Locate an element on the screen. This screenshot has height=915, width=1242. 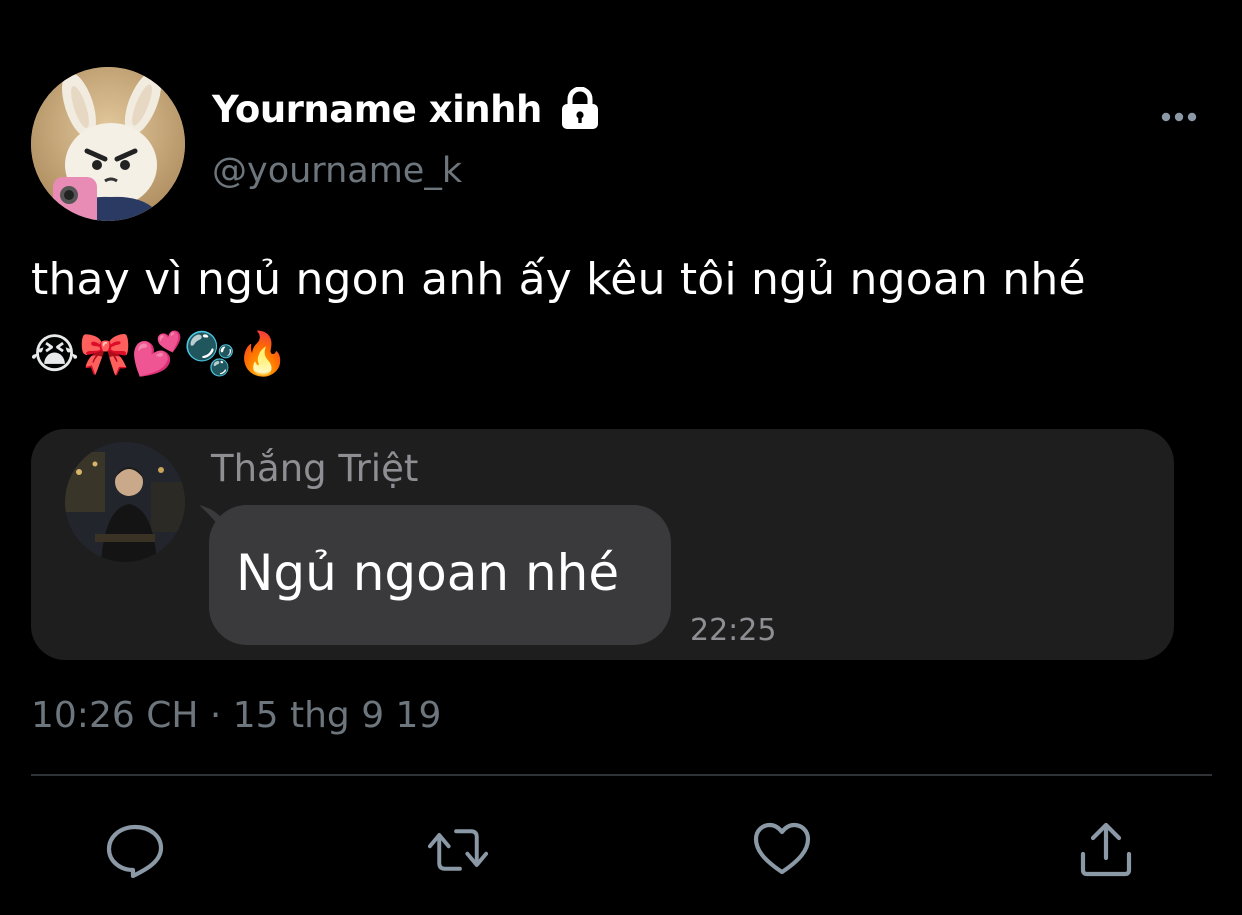
sender-name: Thắng Triệt is located at coordinates (315, 468).